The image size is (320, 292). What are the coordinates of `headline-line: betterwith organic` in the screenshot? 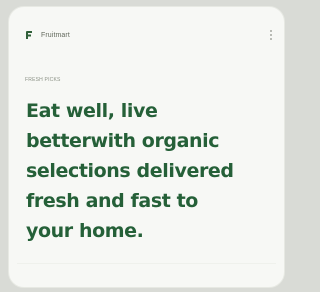 It's located at (123, 141).